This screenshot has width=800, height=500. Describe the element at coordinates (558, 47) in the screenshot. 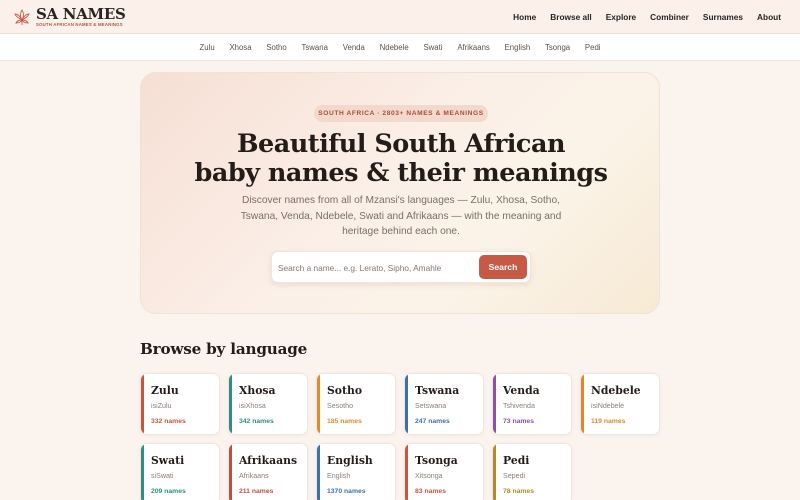

I see `lang-link-tsonga: Tsonga` at that location.